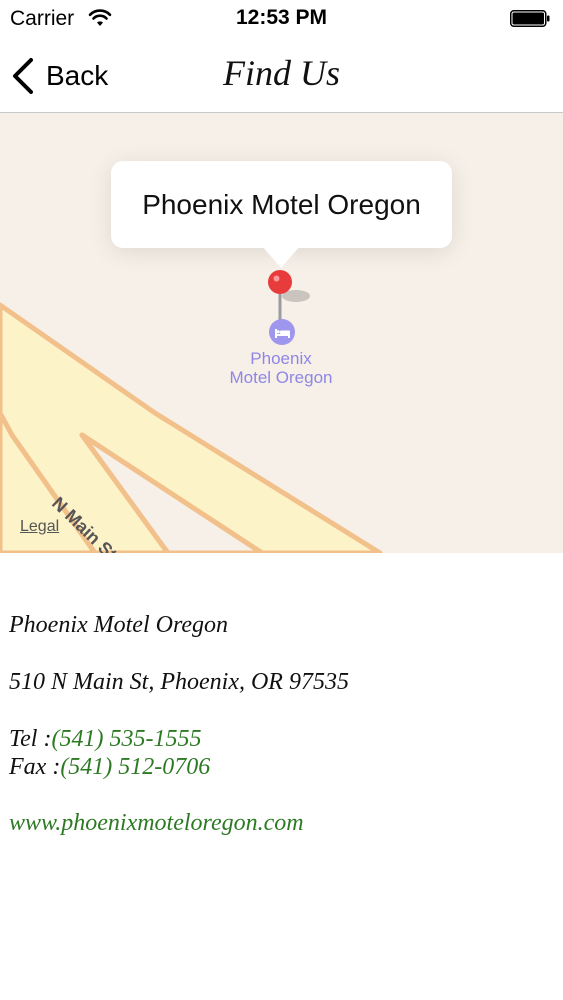  What do you see at coordinates (281, 377) in the screenshot?
I see `poi-label-line2: Motel Oregon` at bounding box center [281, 377].